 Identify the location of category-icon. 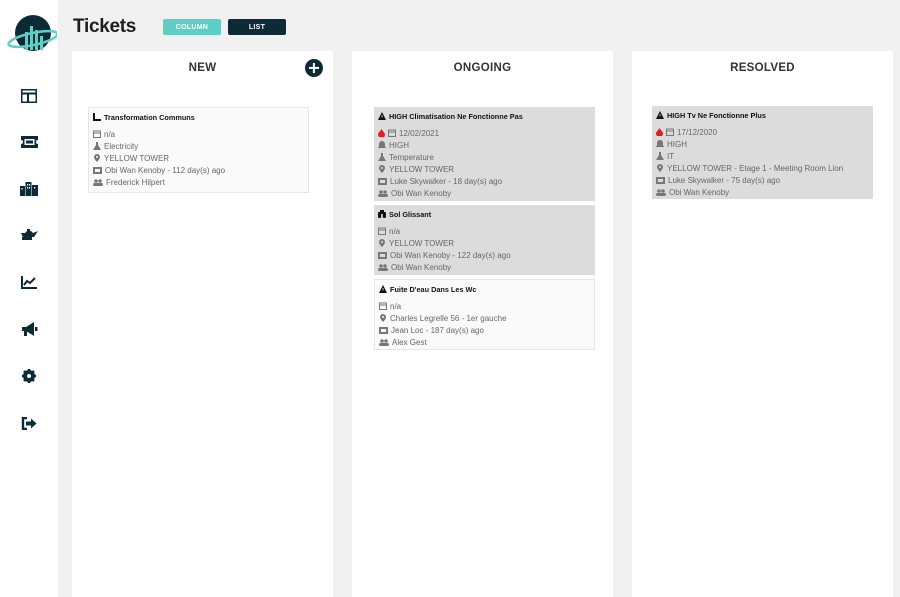
(97, 117).